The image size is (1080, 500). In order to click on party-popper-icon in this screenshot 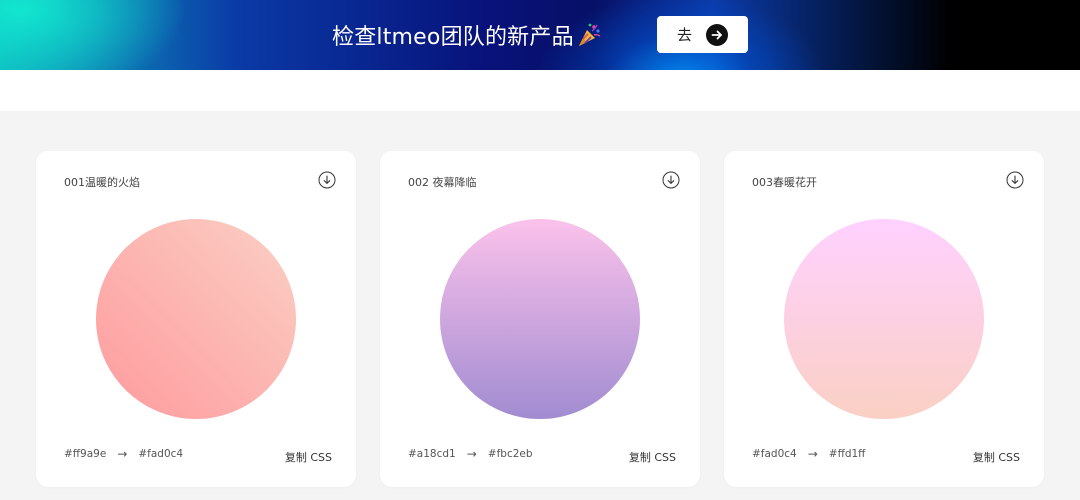, I will do `click(589, 35)`.